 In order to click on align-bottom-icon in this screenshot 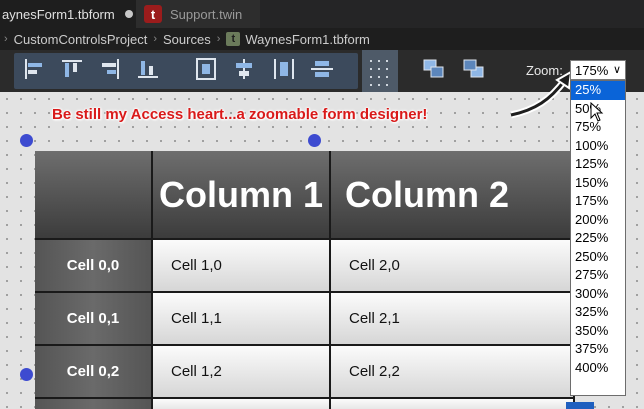, I will do `click(148, 69)`.